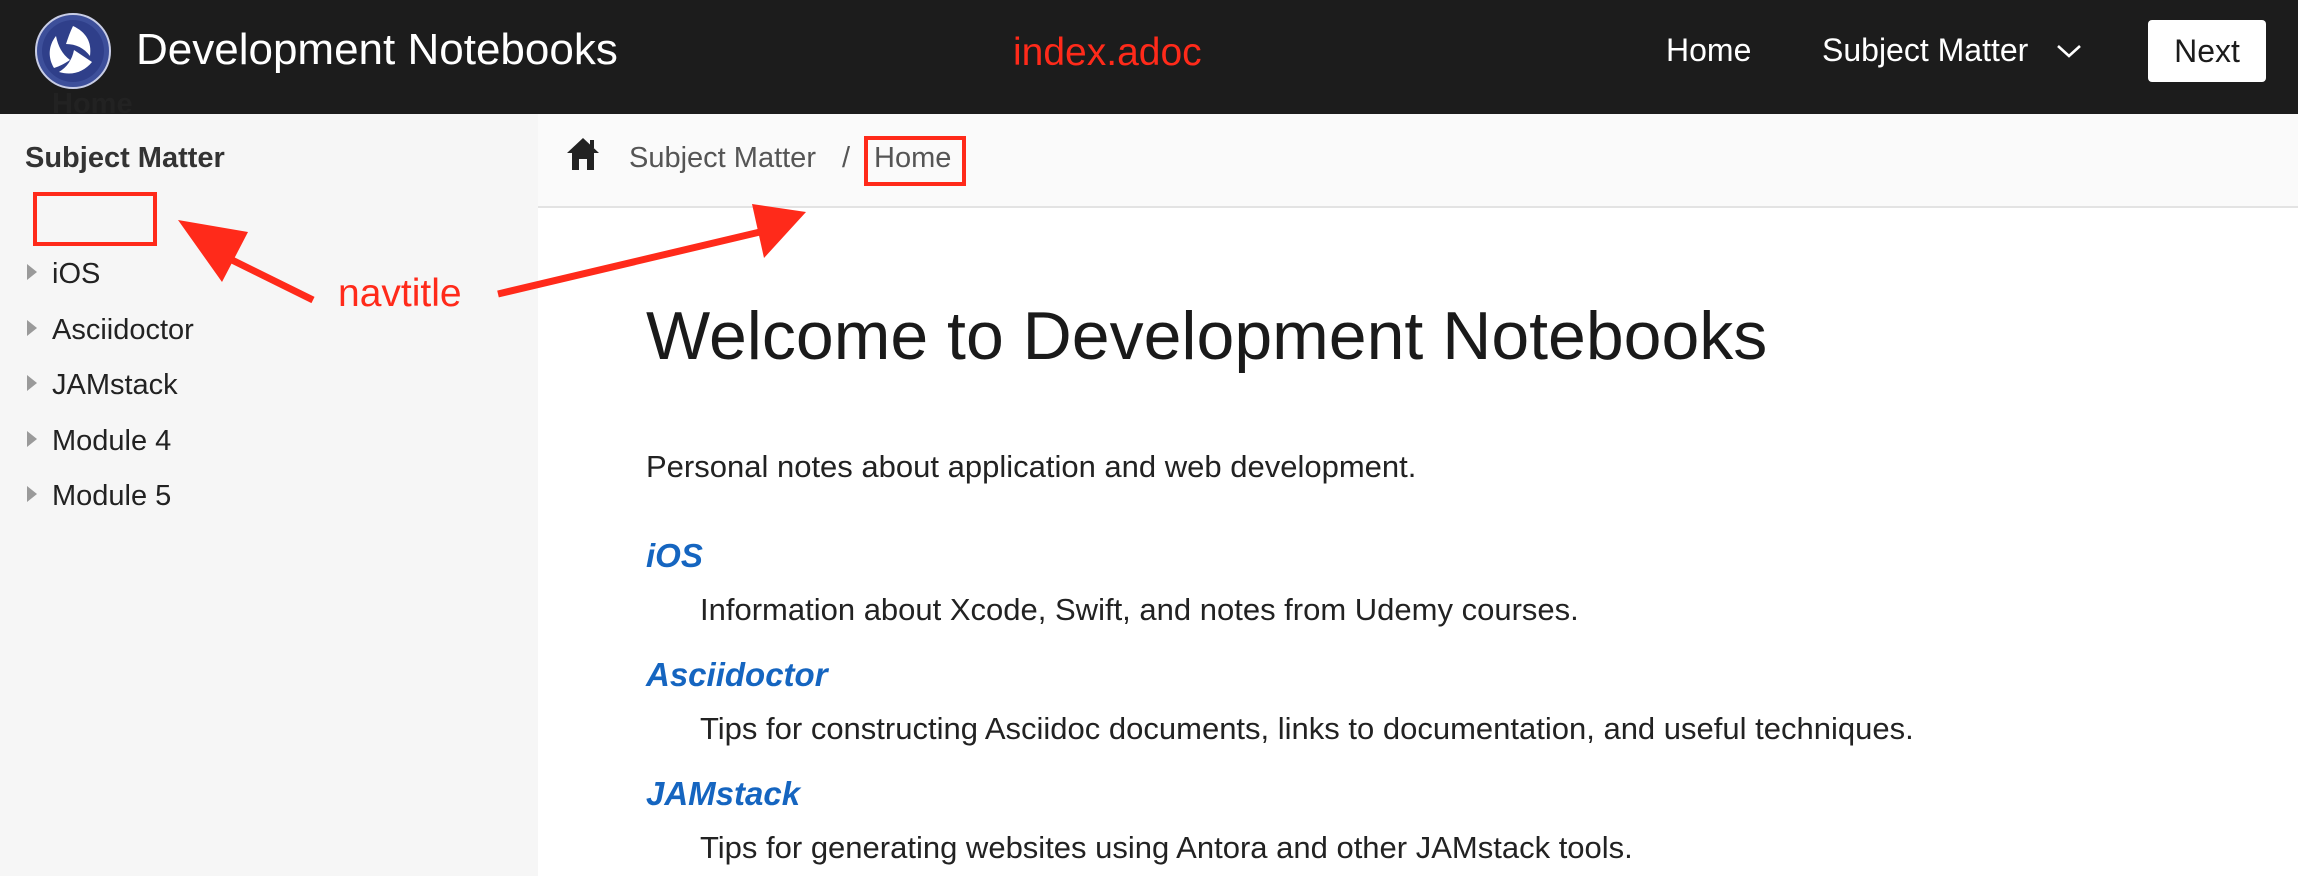 The height and width of the screenshot is (876, 2298). Describe the element at coordinates (73, 51) in the screenshot. I see `logo-icon` at that location.